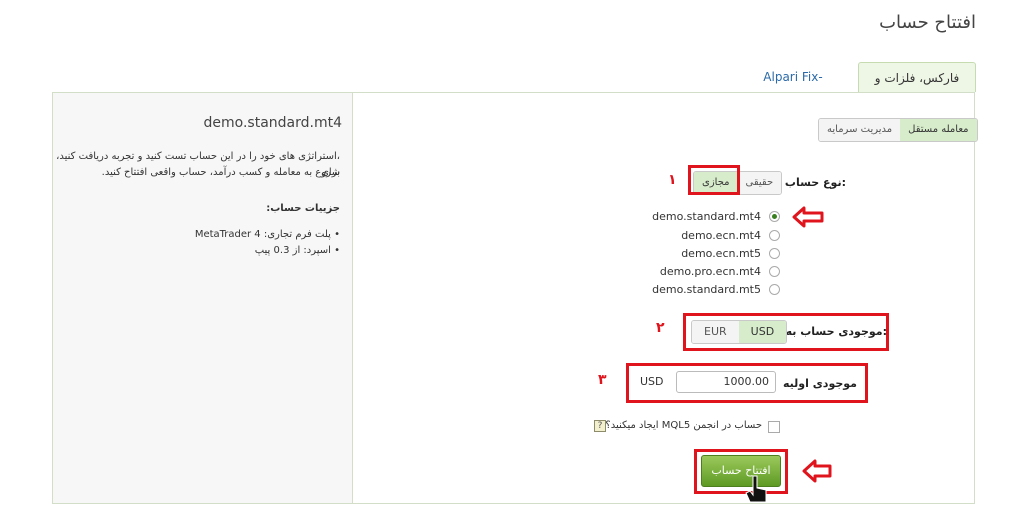 The image size is (1024, 506). Describe the element at coordinates (267, 234) in the screenshot. I see `sidebar-detail-platform: • پلت فرم تجاری: MetaTrader 4` at that location.